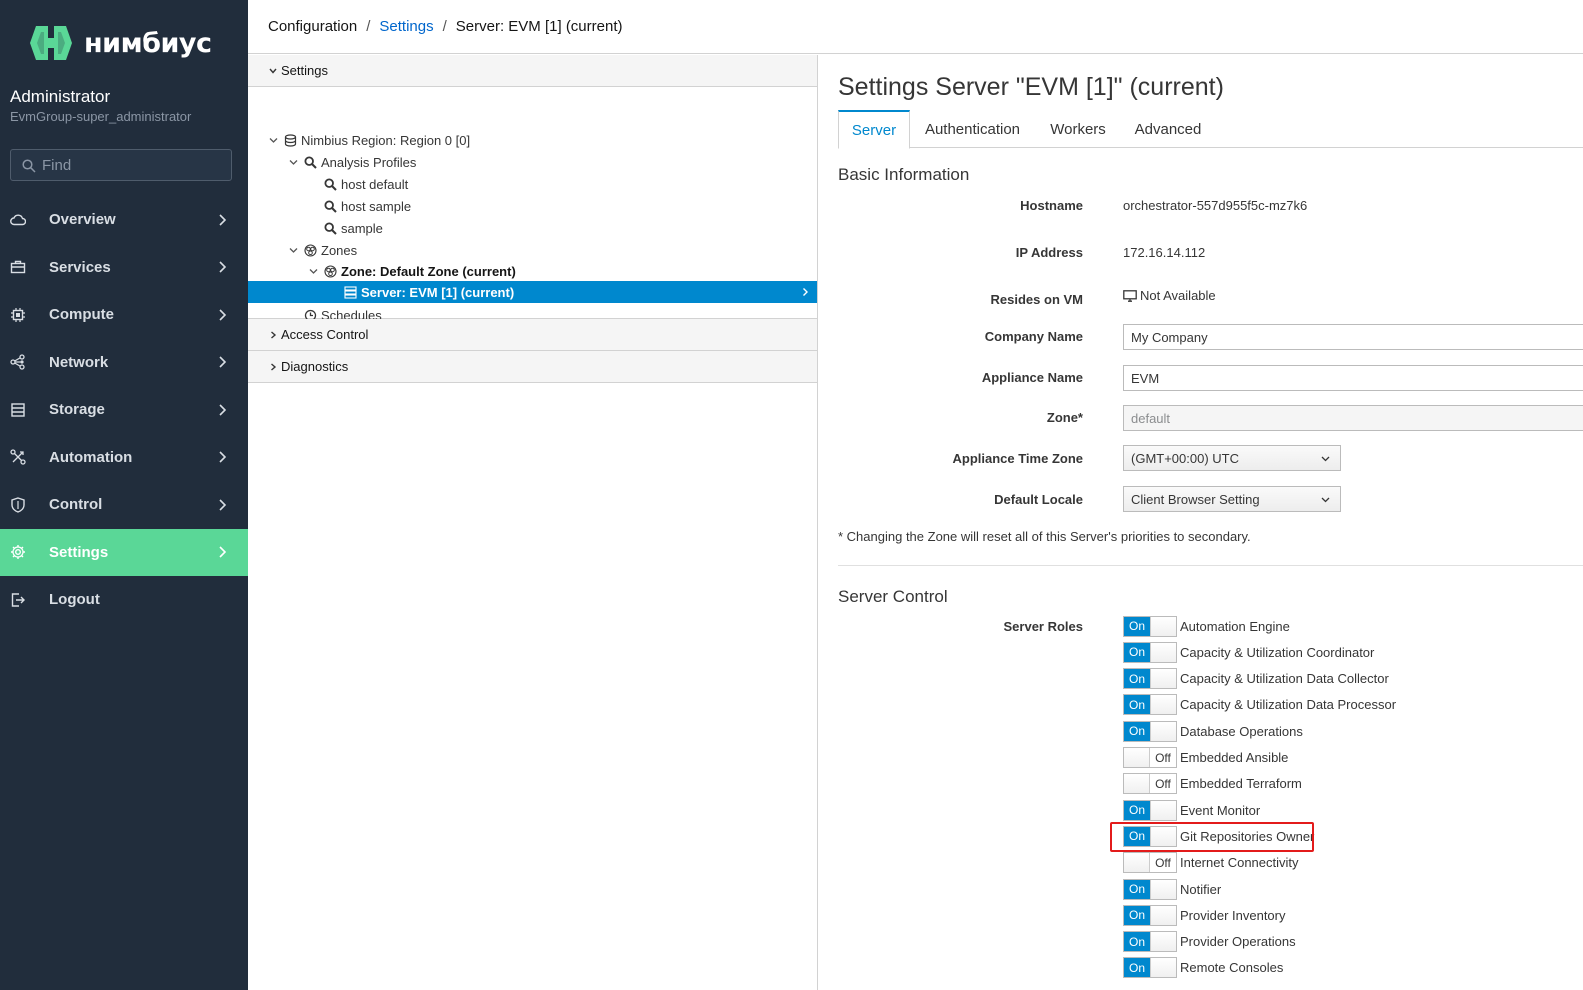  I want to click on role-label: Internet Connectivity, so click(1239, 863).